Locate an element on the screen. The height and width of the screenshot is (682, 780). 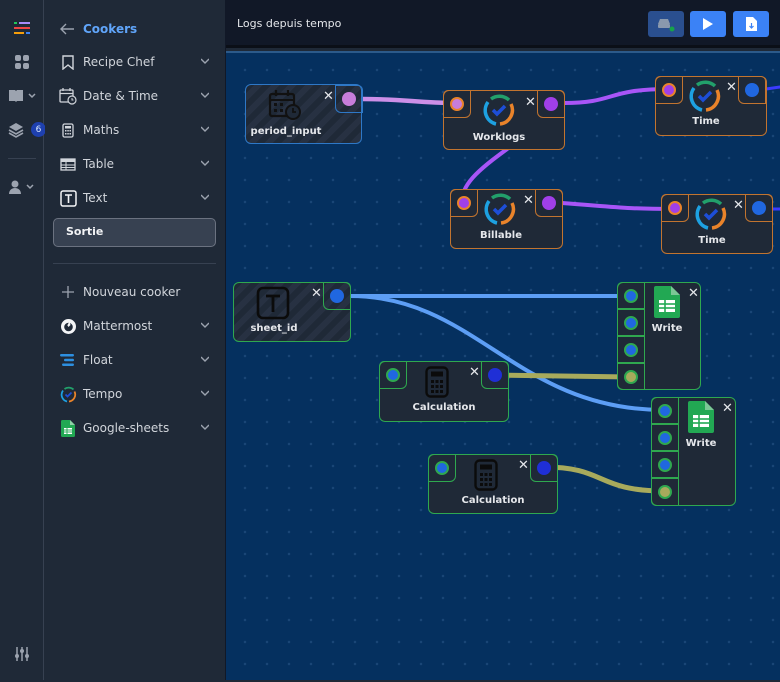
sliders-icon is located at coordinates (22, 654).